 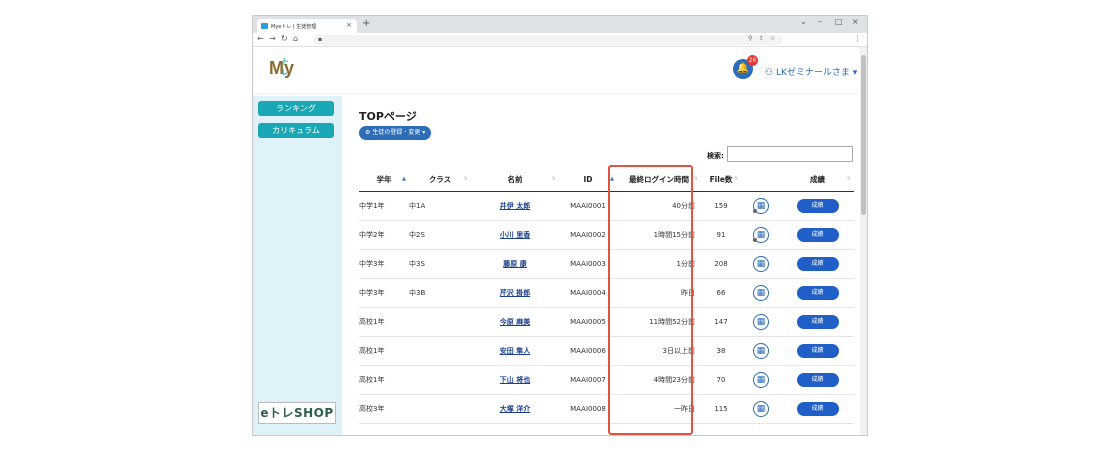 What do you see at coordinates (659, 409) in the screenshot?
I see `cell-last-login: 一昨日` at bounding box center [659, 409].